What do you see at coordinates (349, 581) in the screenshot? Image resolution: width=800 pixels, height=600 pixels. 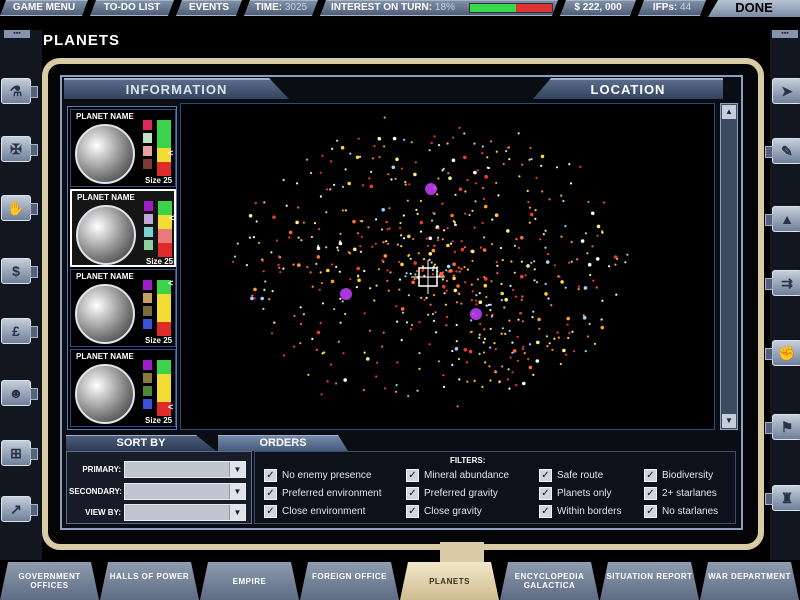 I see `nav-foreign-office: FOREIGN OFFICE` at bounding box center [349, 581].